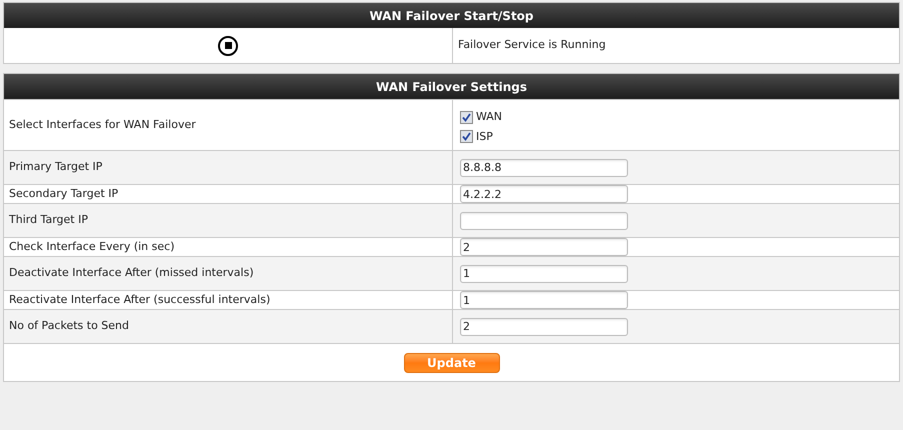 This screenshot has height=430, width=903. I want to click on field-label: Third Target IP, so click(48, 220).